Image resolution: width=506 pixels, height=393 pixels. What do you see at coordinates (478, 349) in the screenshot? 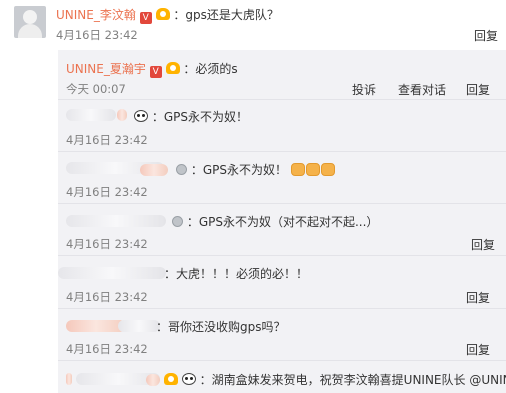
I see `reply-5-reply-button: 回复` at bounding box center [478, 349].